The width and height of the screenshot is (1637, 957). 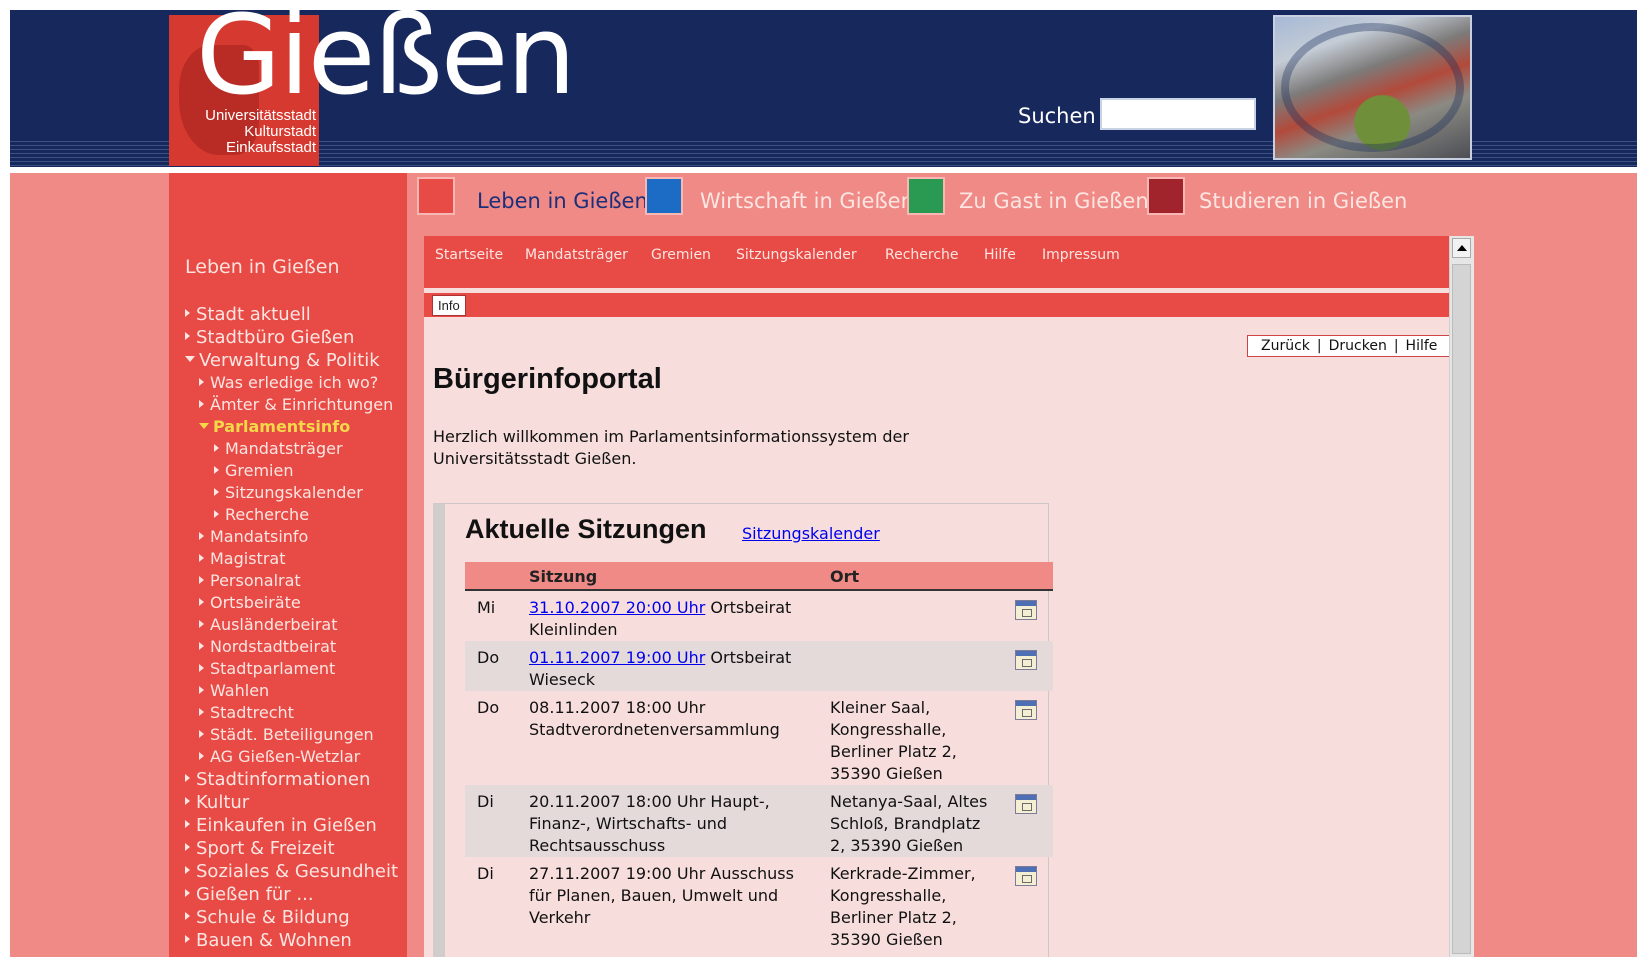 I want to click on sidebar-item-mandatsinfo: Mandatsinfo, so click(x=253, y=536).